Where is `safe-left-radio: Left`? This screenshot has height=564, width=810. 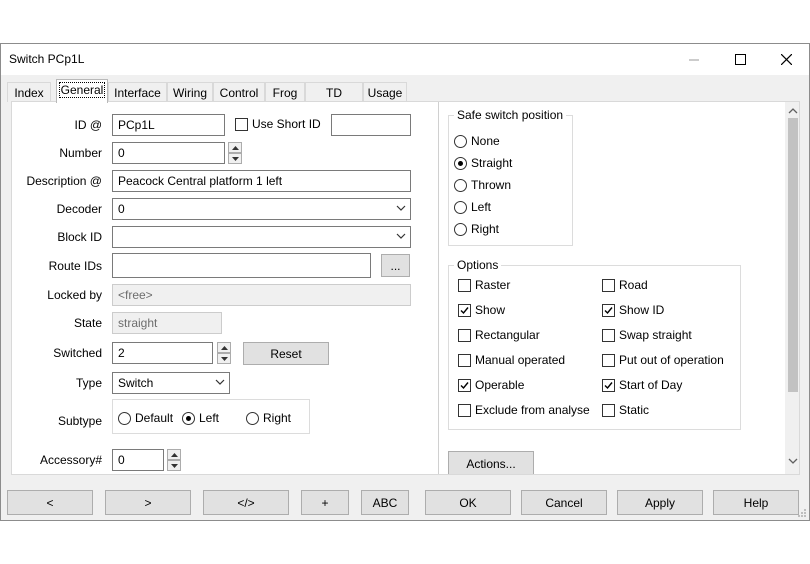
safe-left-radio: Left is located at coordinates (472, 207).